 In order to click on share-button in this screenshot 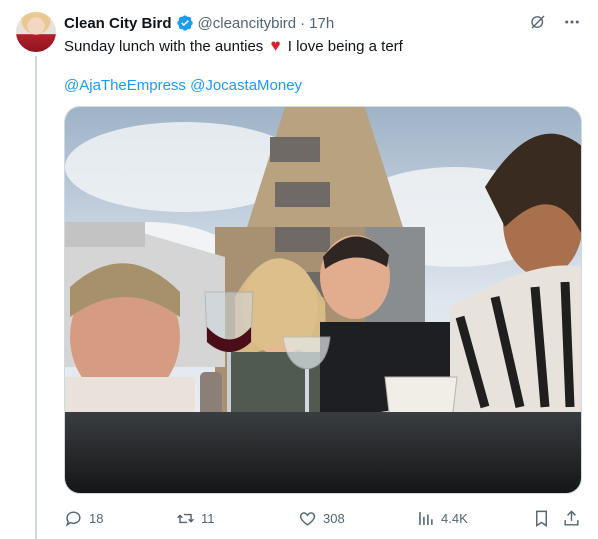, I will do `click(571, 518)`.